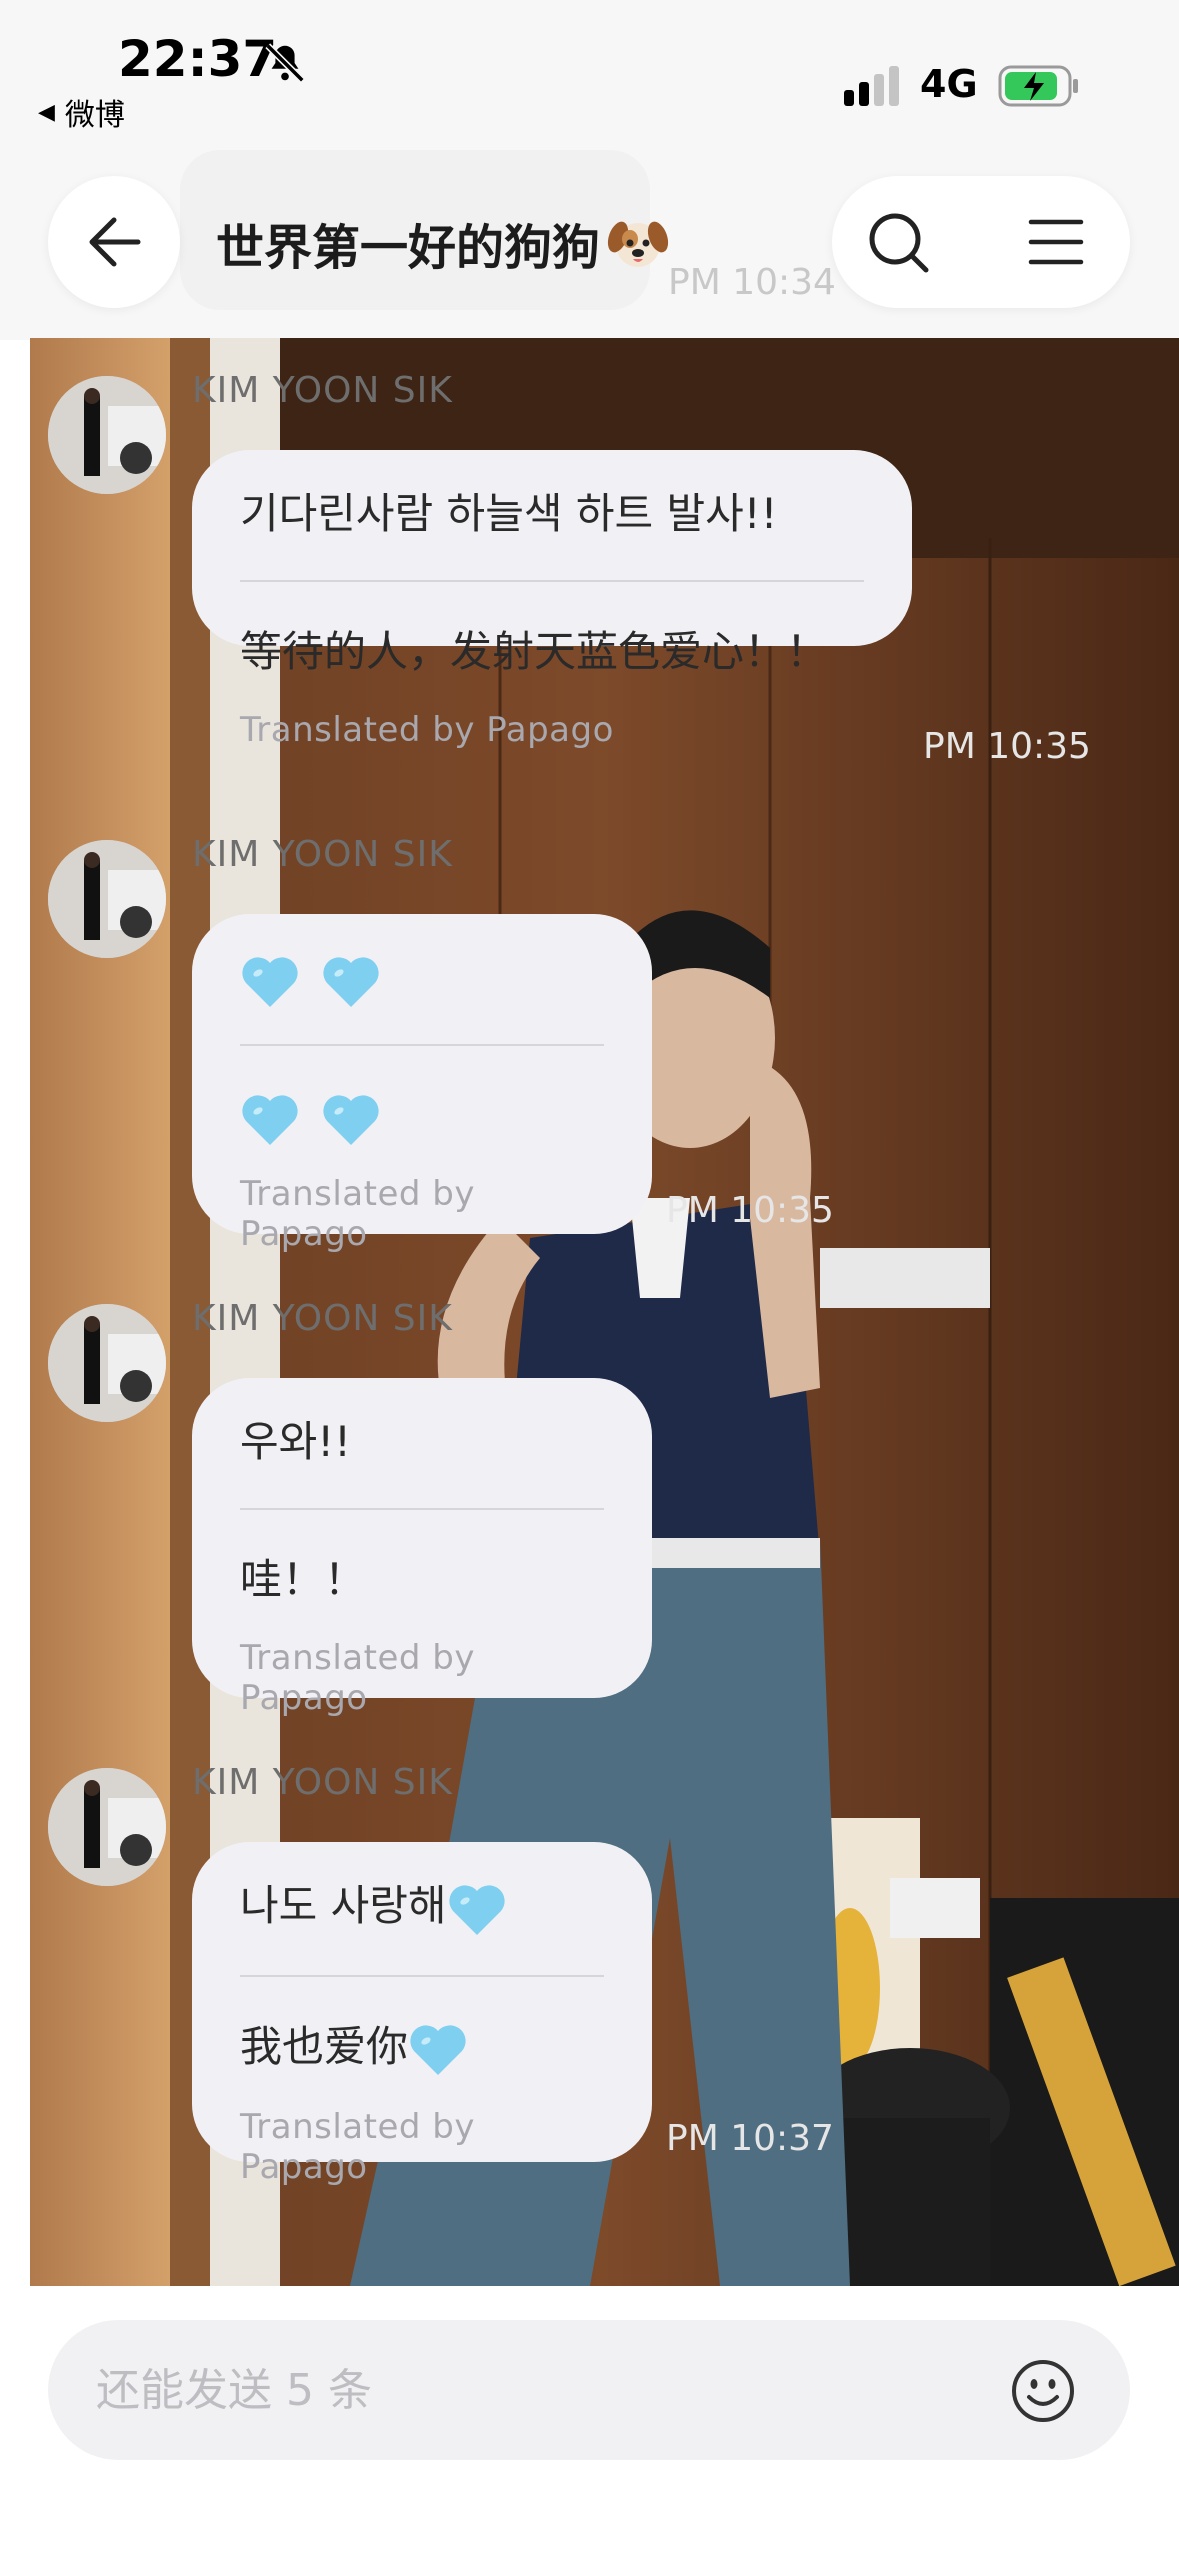 This screenshot has width=1179, height=2556. I want to click on translated-hearts, so click(422, 1117).